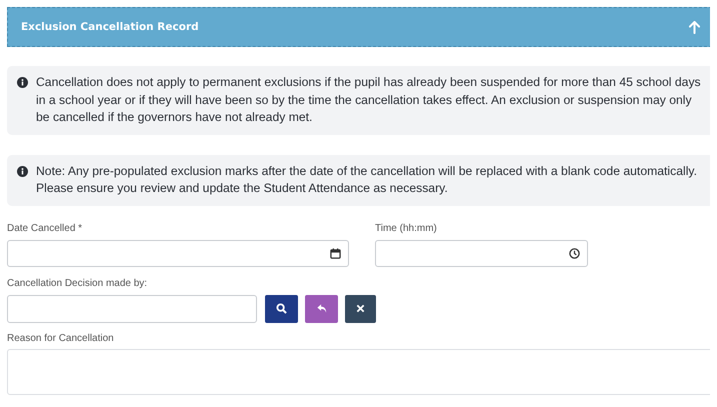  Describe the element at coordinates (574, 253) in the screenshot. I see `clock-icon` at that location.